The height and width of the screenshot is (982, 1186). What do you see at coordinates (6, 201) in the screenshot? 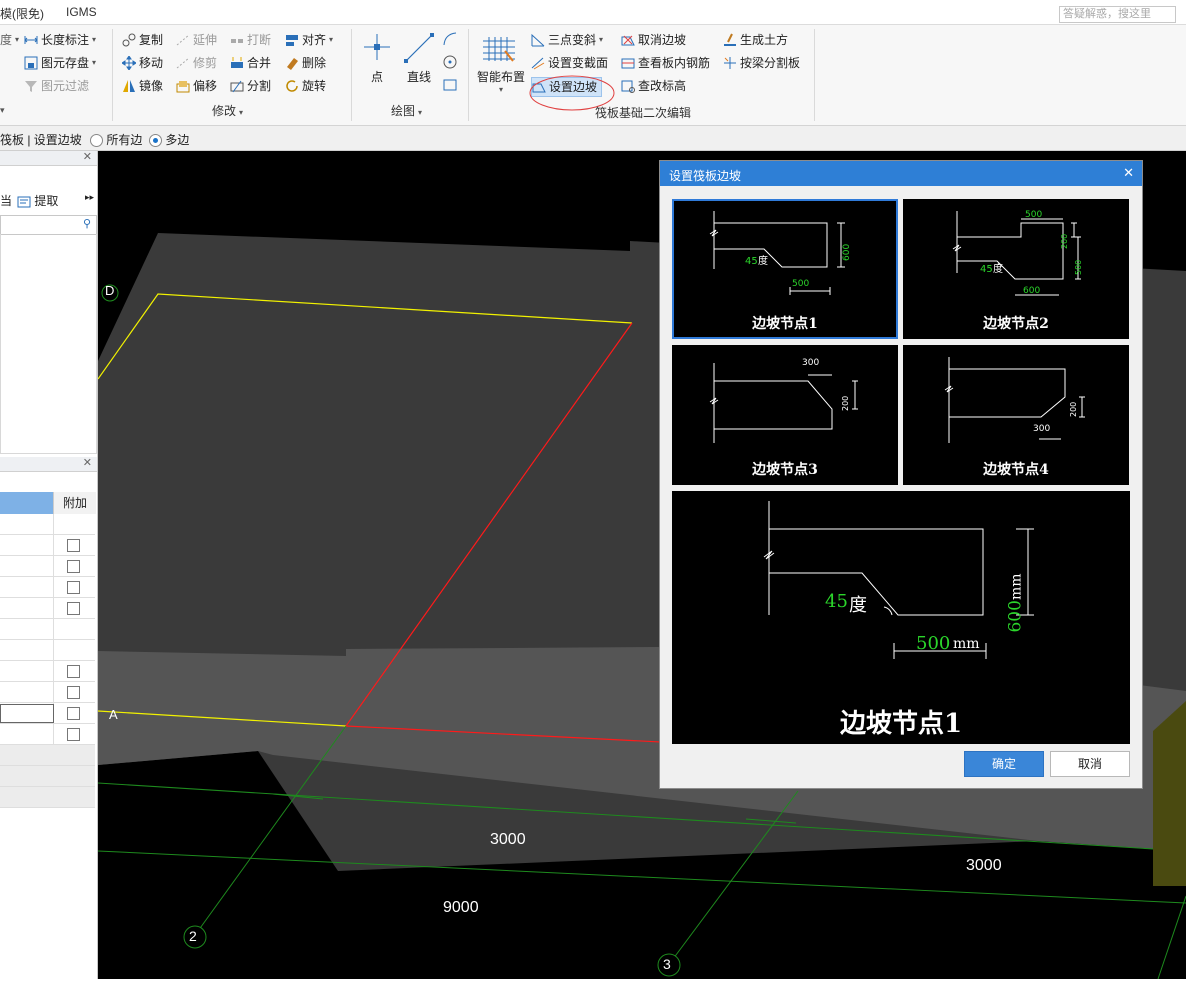
I see `panel-toolbar-fragment: 当` at bounding box center [6, 201].